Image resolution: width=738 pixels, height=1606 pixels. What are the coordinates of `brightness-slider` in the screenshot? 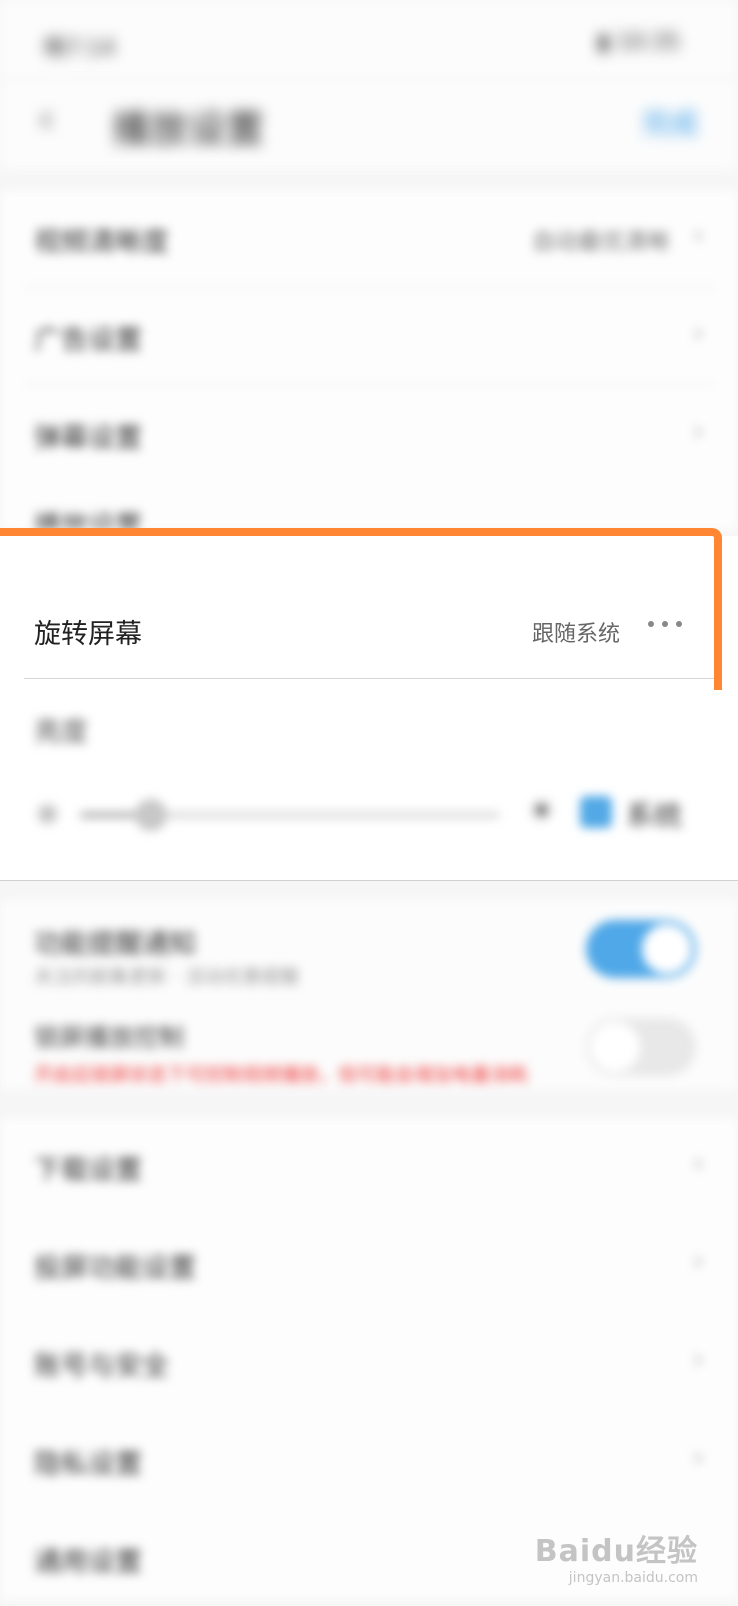 It's located at (290, 815).